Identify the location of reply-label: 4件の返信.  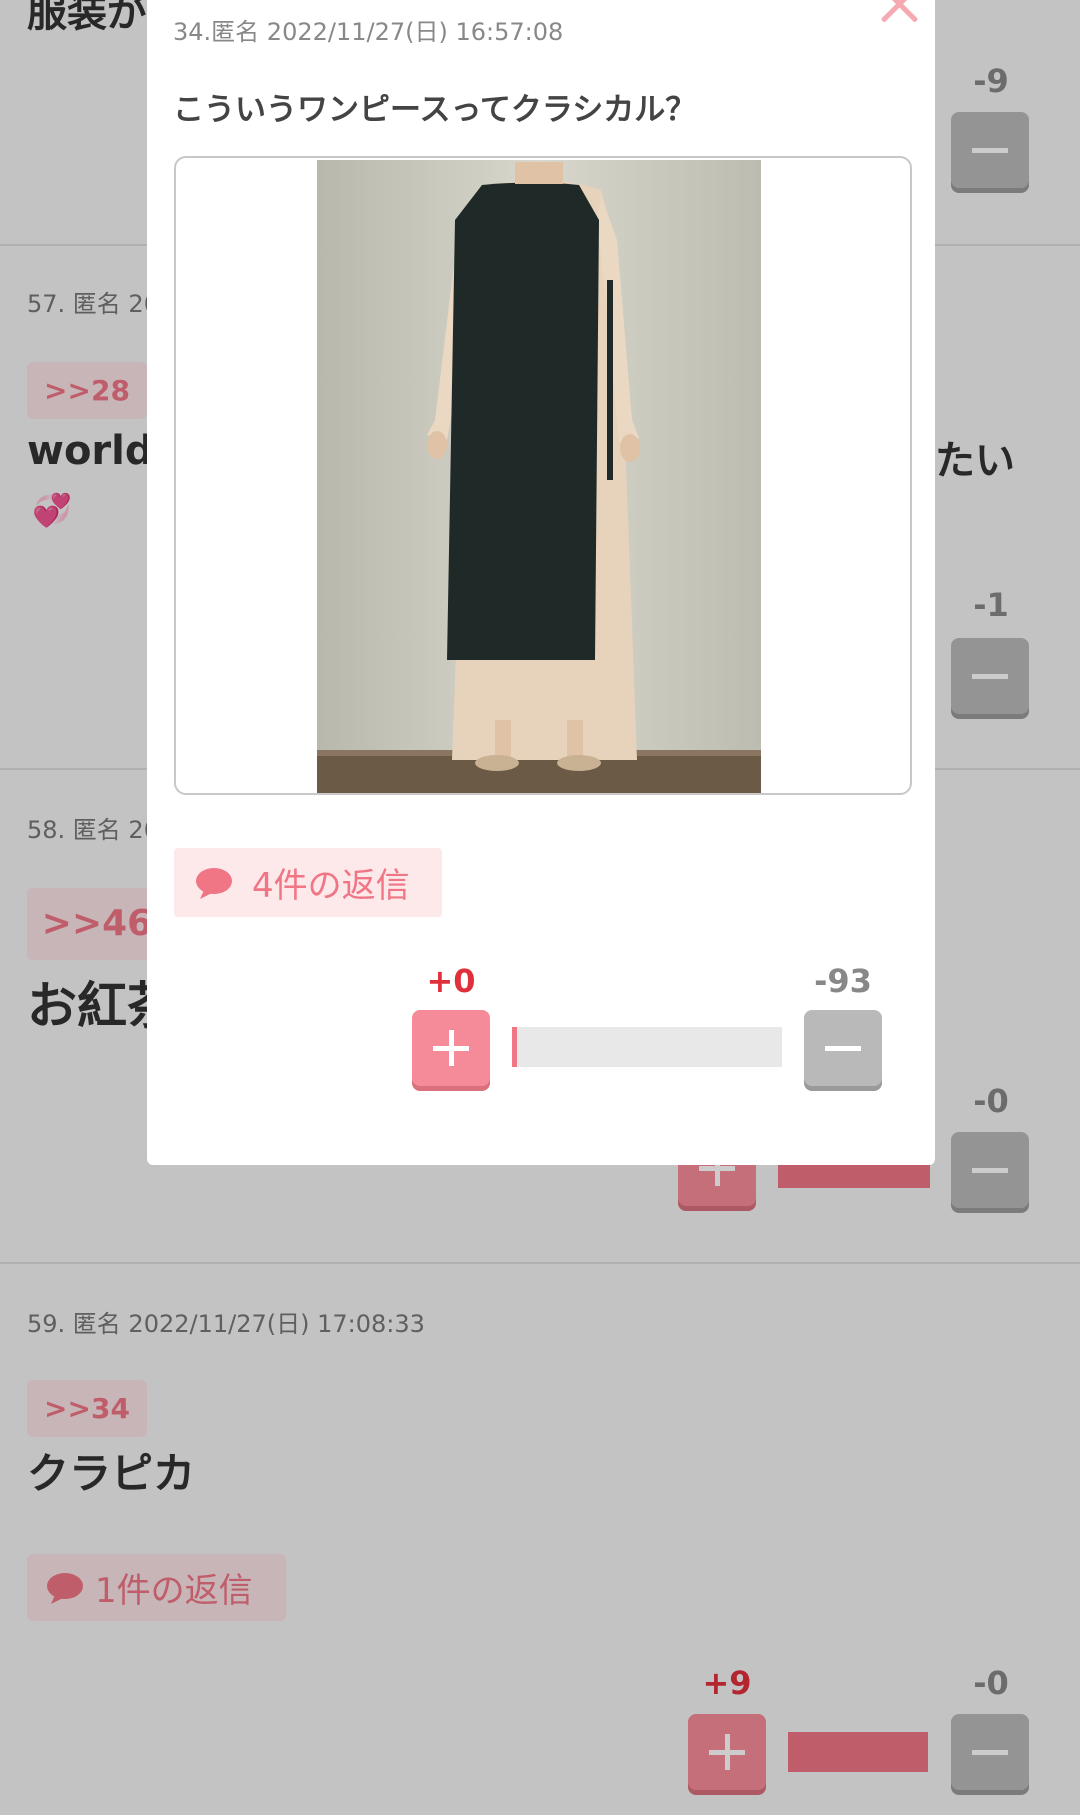
(331, 886).